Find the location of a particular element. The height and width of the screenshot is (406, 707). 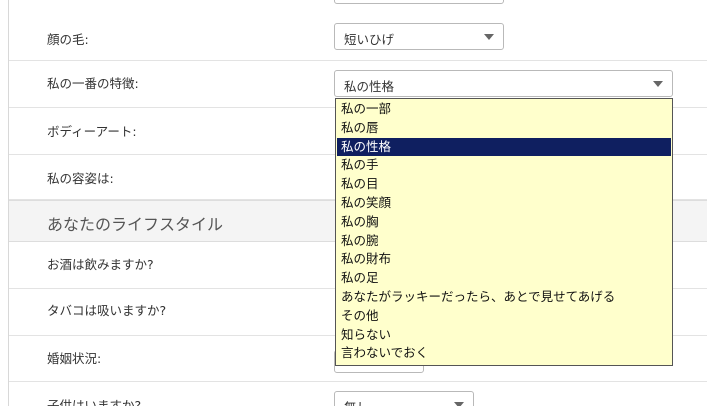

section-title: あなたのライフスタイル is located at coordinates (135, 224).